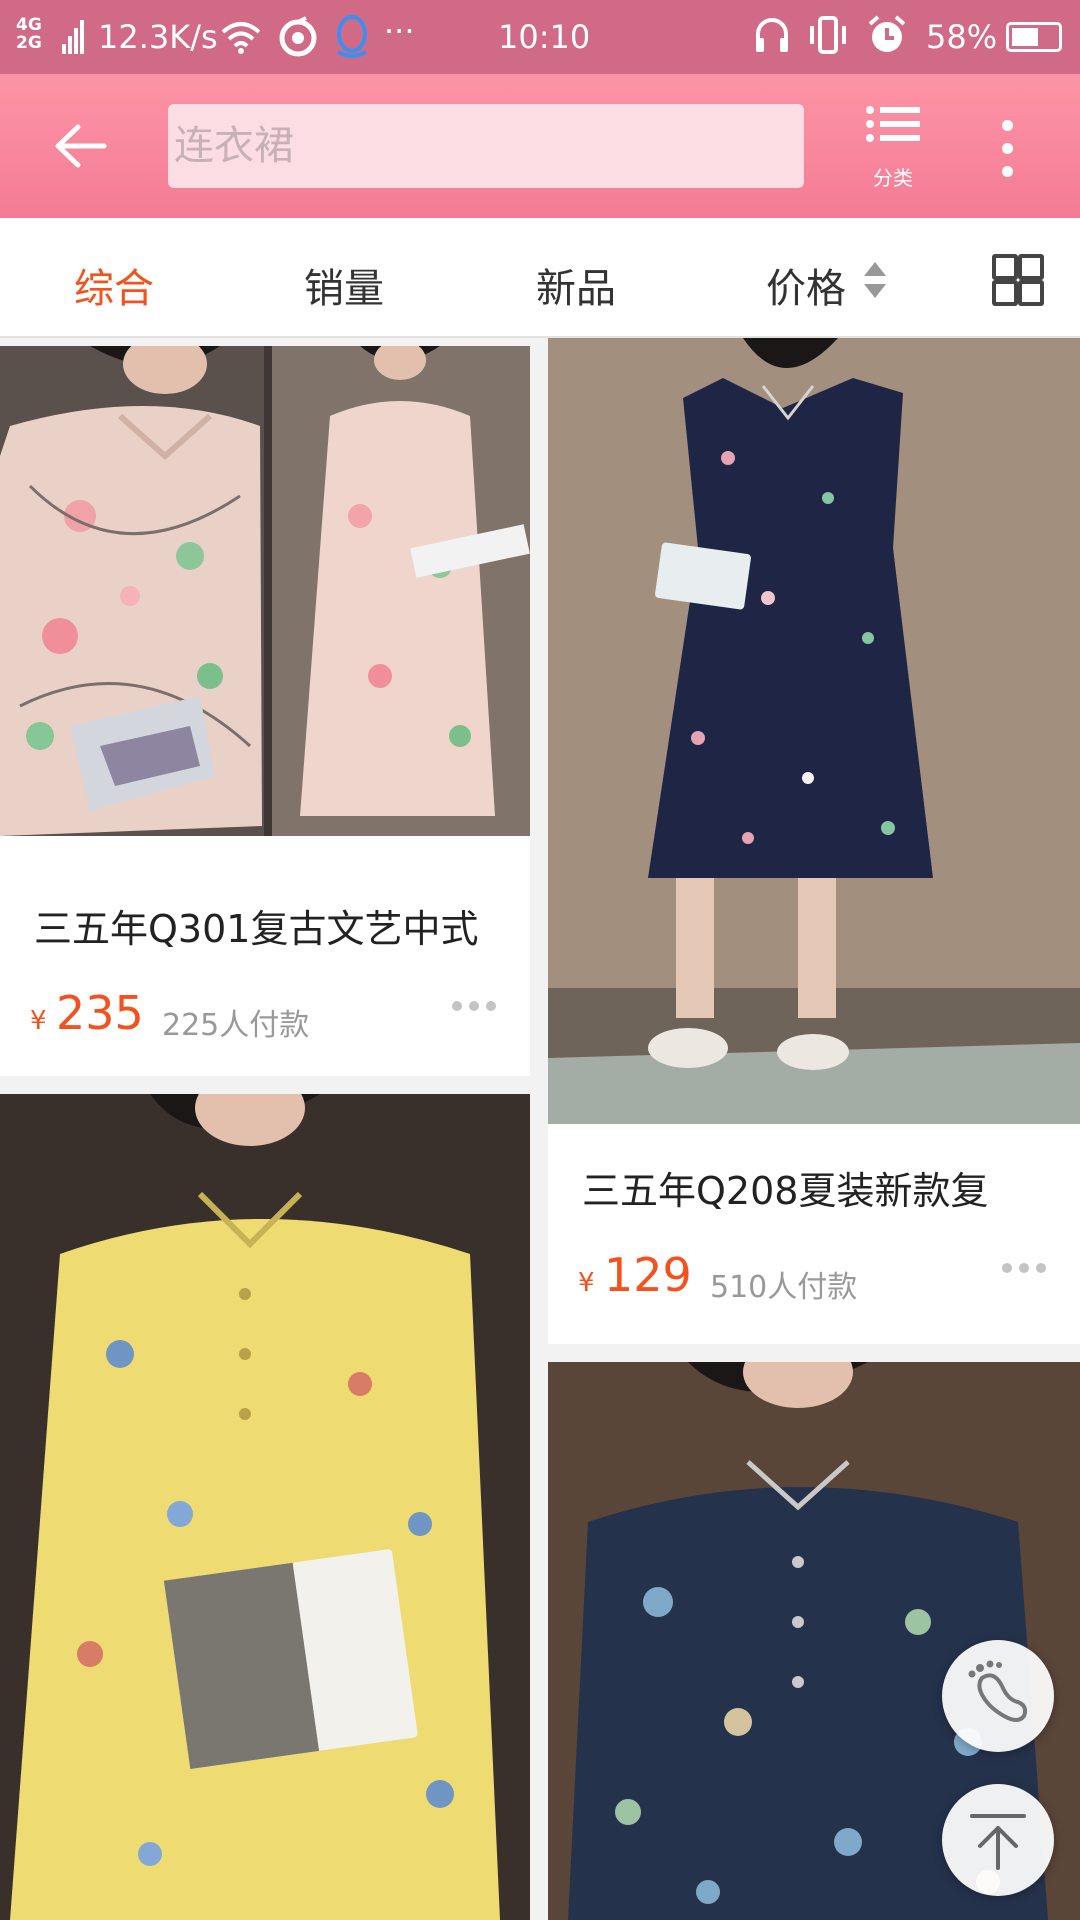  Describe the element at coordinates (962, 37) in the screenshot. I see `battery-percent: 58%` at that location.